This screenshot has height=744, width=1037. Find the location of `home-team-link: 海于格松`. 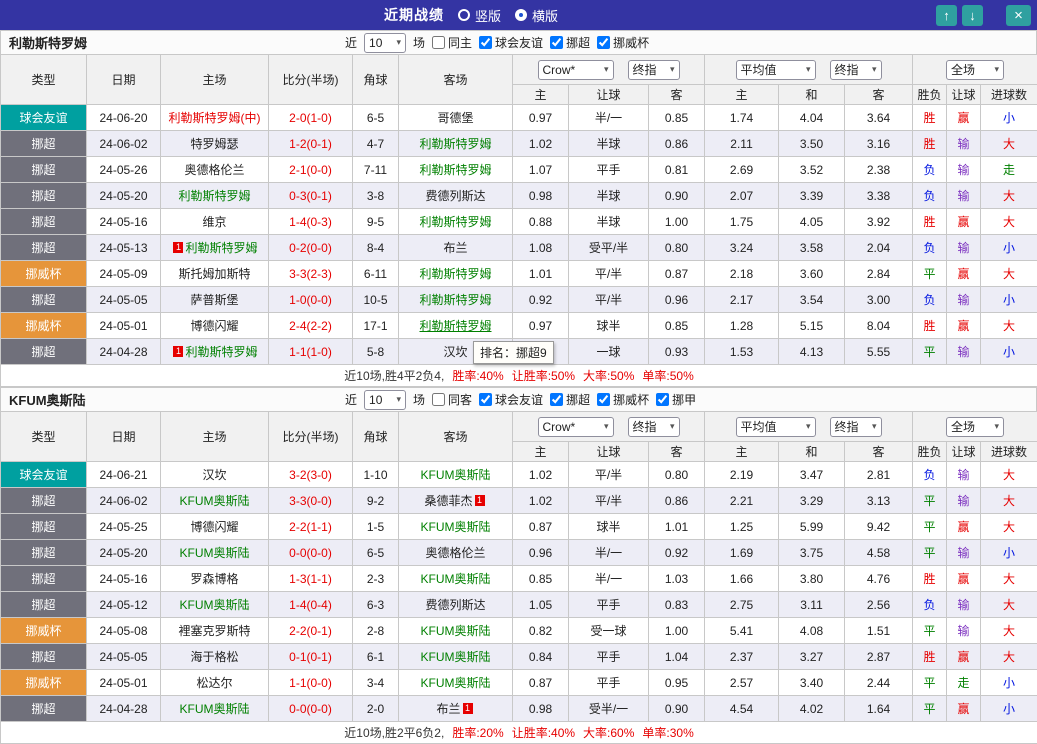

home-team-link: 海于格松 is located at coordinates (214, 657).